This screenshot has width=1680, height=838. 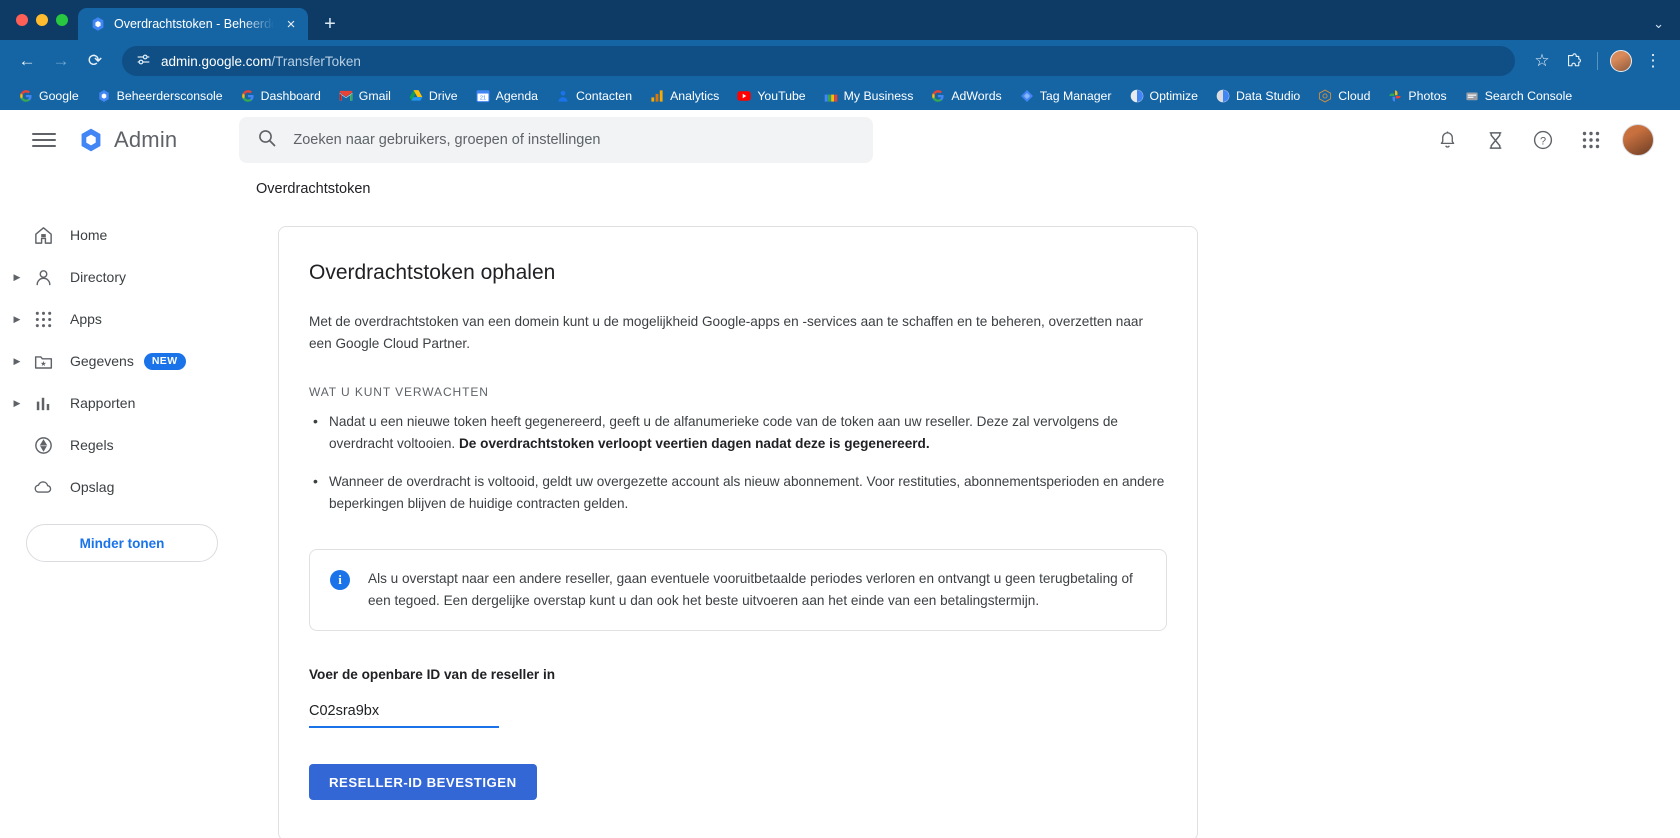 I want to click on adwords-icon, so click(x=938, y=96).